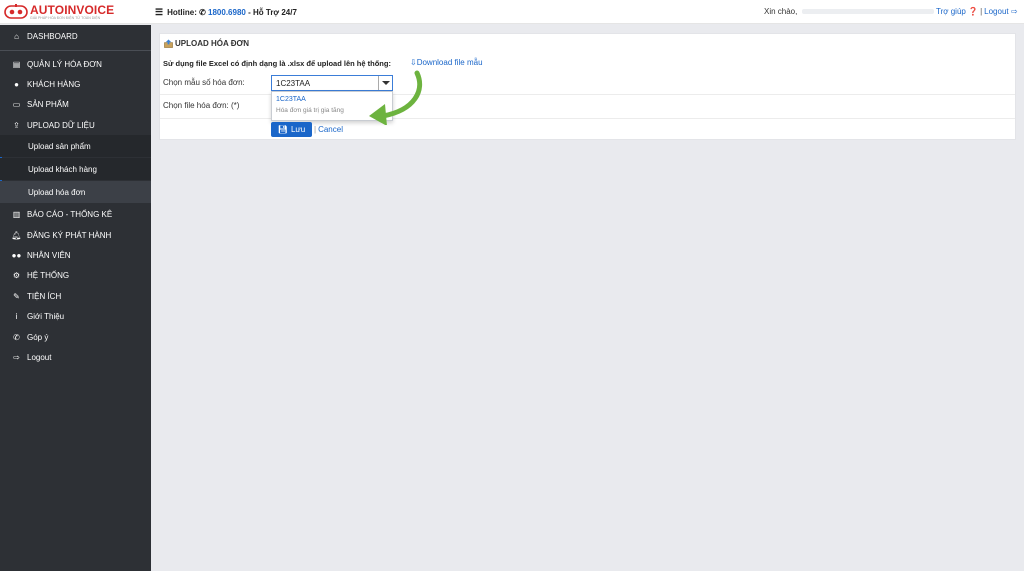 The height and width of the screenshot is (571, 1024). I want to click on sidebar-item-customers: ● KHÁCH HÀNG, so click(75, 84).